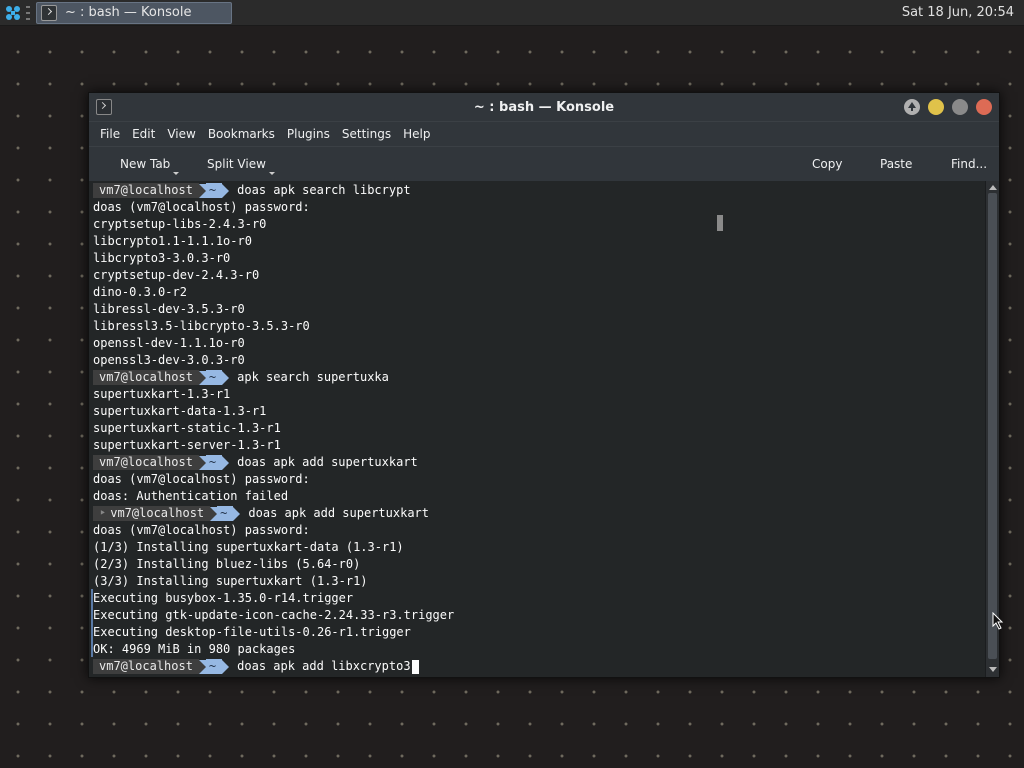 The image size is (1024, 768). I want to click on copy-button: Copy, so click(827, 164).